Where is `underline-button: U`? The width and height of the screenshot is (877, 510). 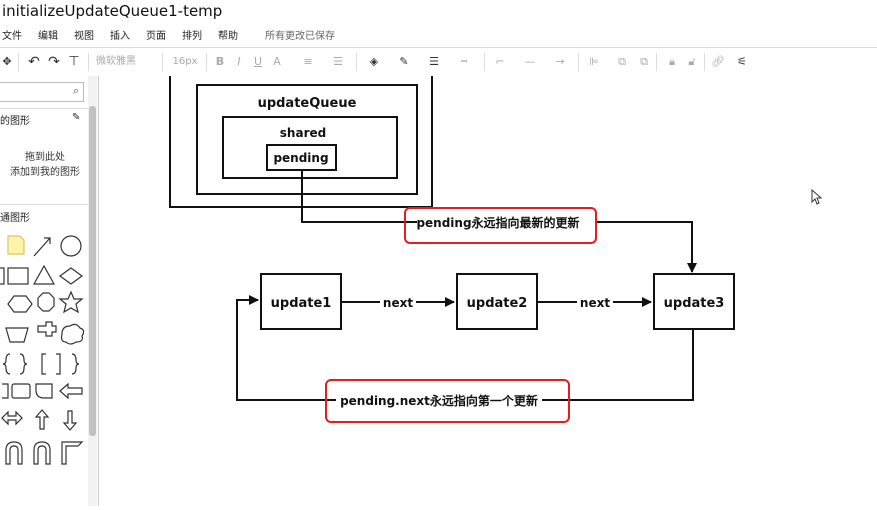
underline-button: U is located at coordinates (258, 62).